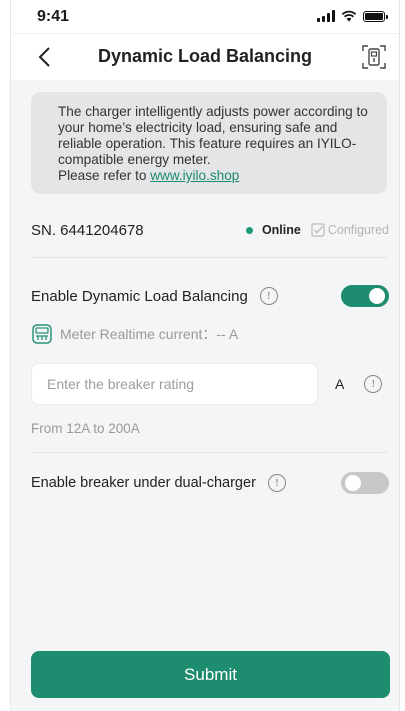 This screenshot has width=405, height=711. I want to click on status-time: 9:41, so click(53, 16).